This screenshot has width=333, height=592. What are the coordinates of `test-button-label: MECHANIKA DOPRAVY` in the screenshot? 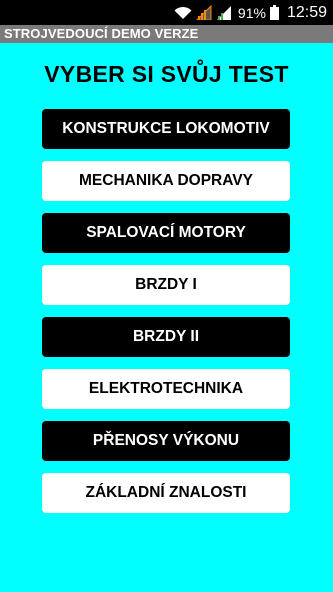 It's located at (166, 180).